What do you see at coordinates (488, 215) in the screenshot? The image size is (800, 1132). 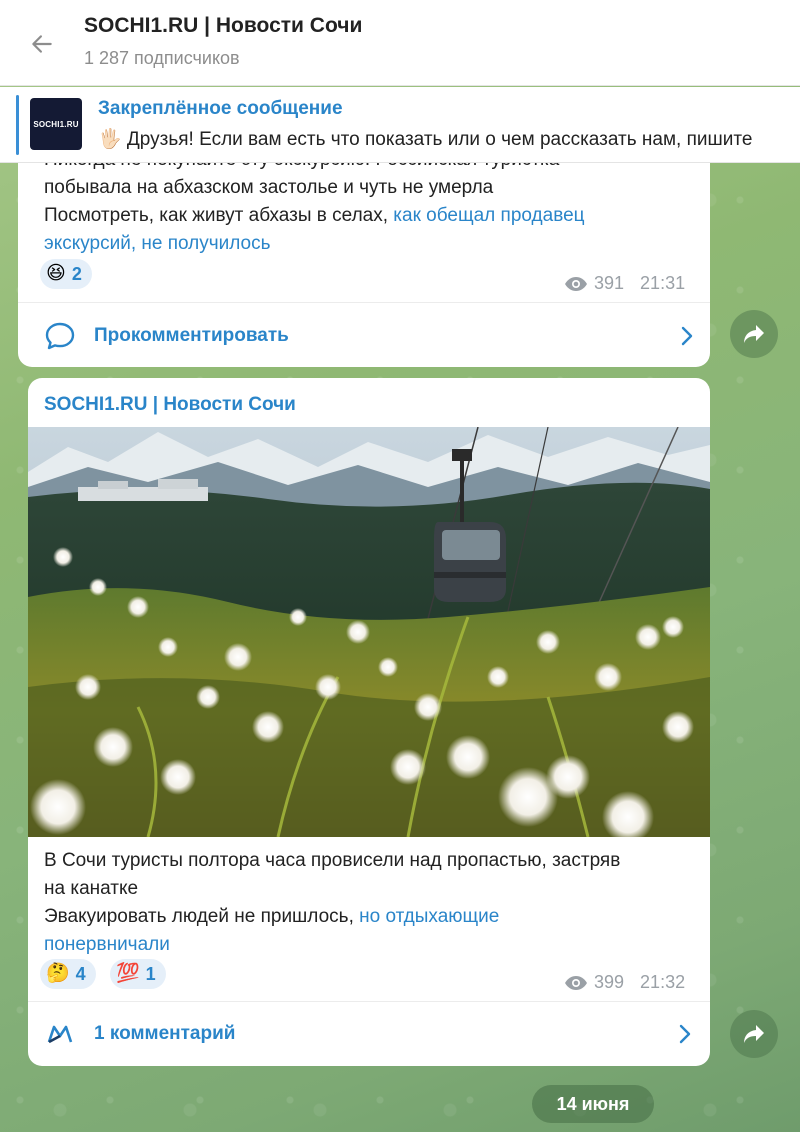 I see `message-link: как обещал продавец` at bounding box center [488, 215].